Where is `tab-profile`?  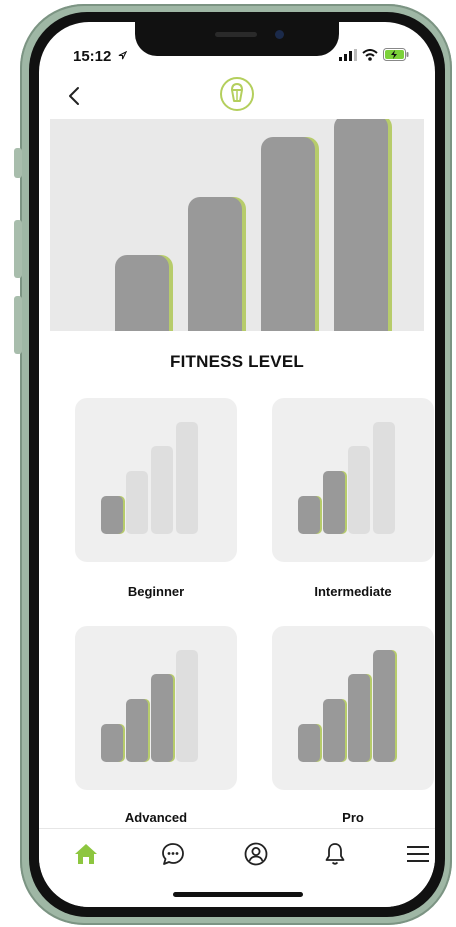
tab-profile is located at coordinates (256, 854).